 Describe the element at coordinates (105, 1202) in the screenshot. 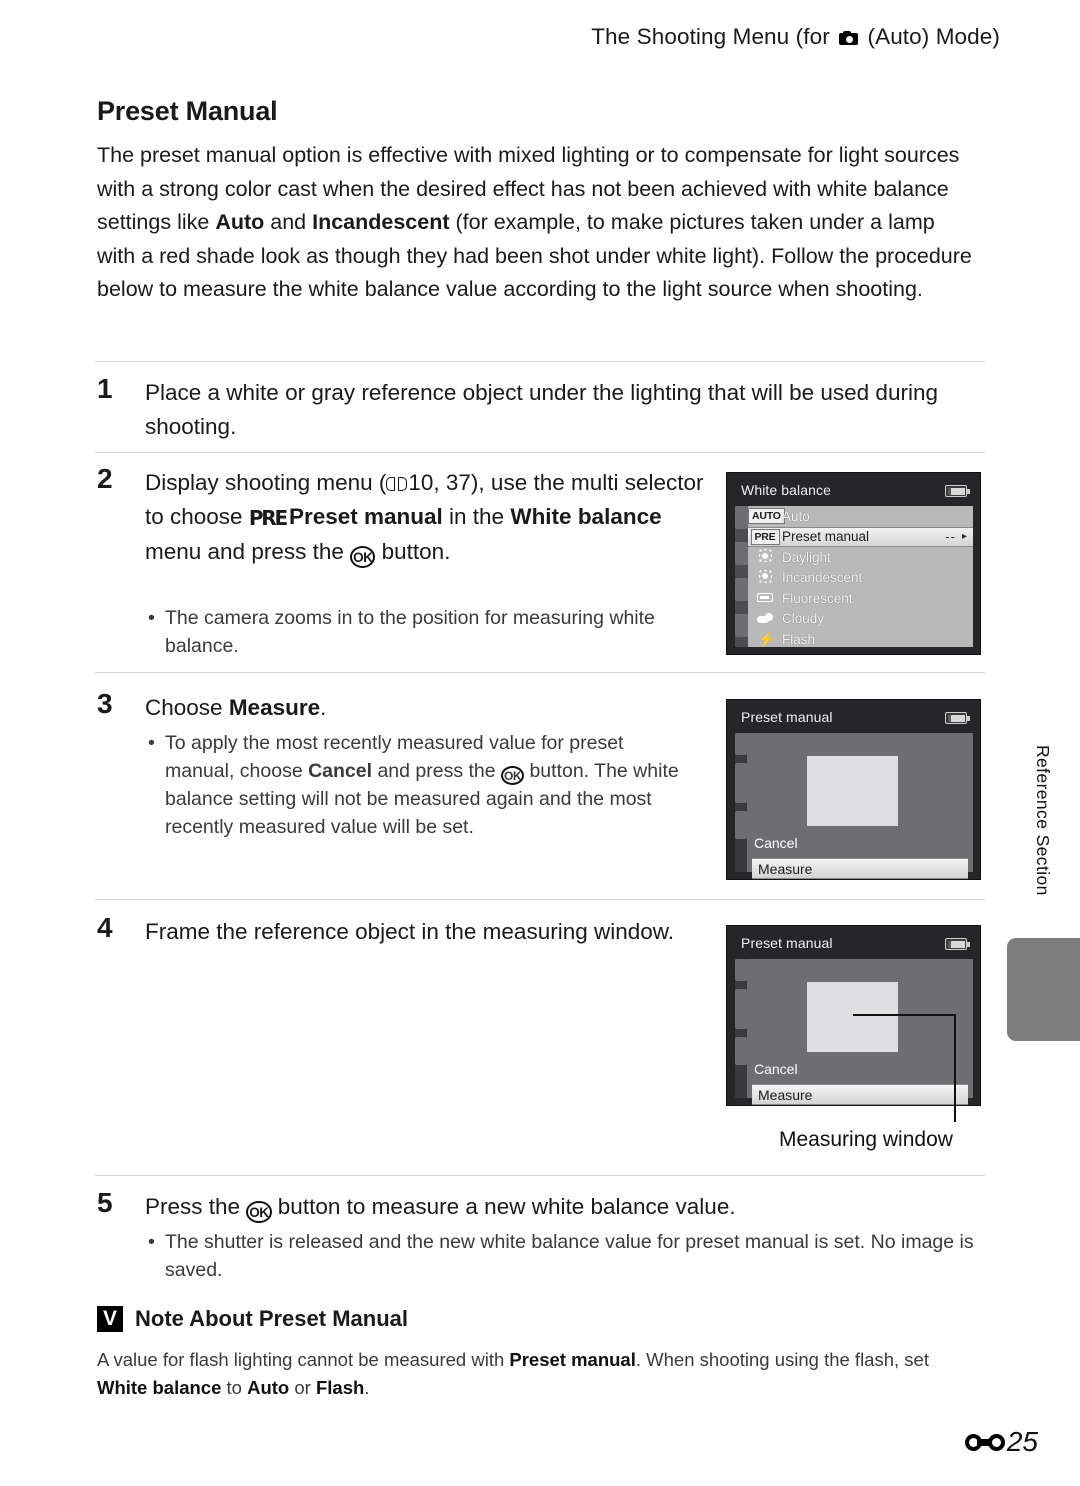

I see `step-5-number: 5` at that location.